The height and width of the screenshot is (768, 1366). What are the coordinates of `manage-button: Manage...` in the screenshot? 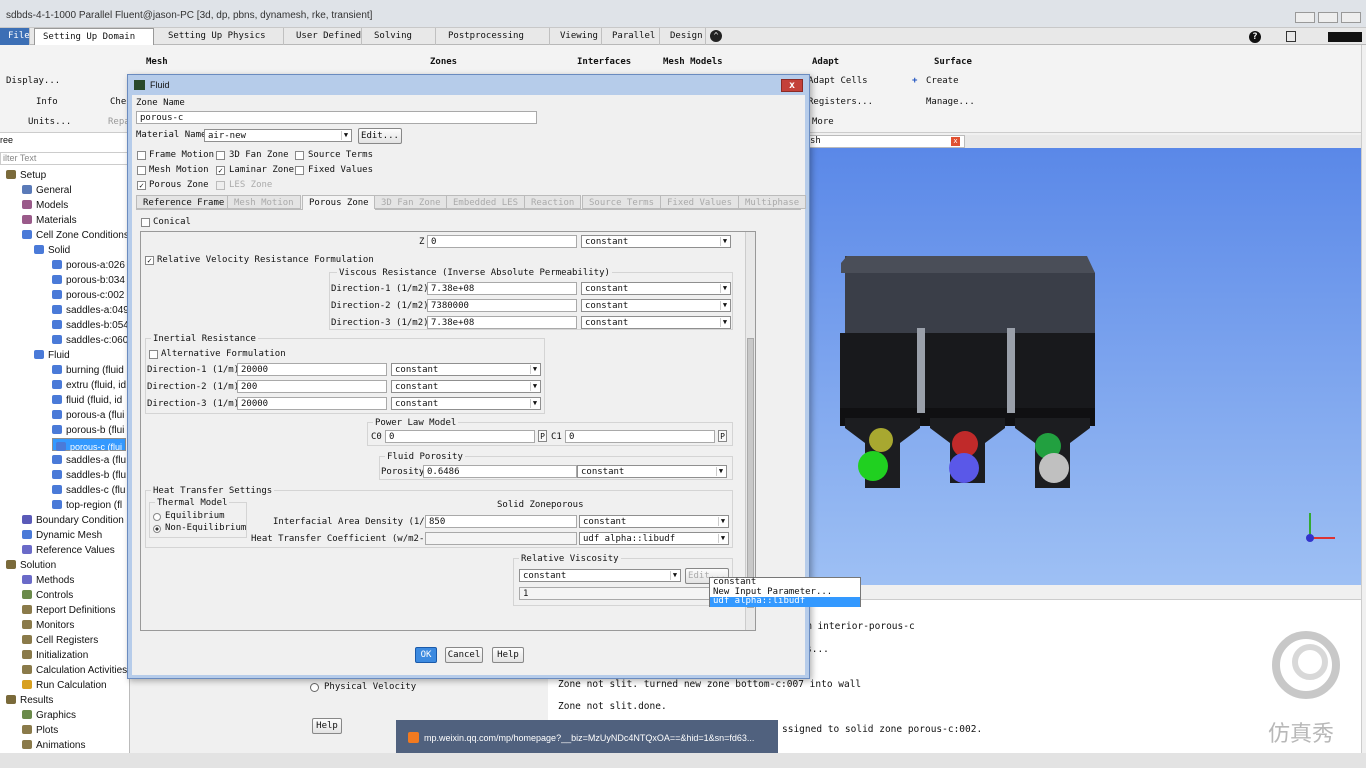 It's located at (950, 102).